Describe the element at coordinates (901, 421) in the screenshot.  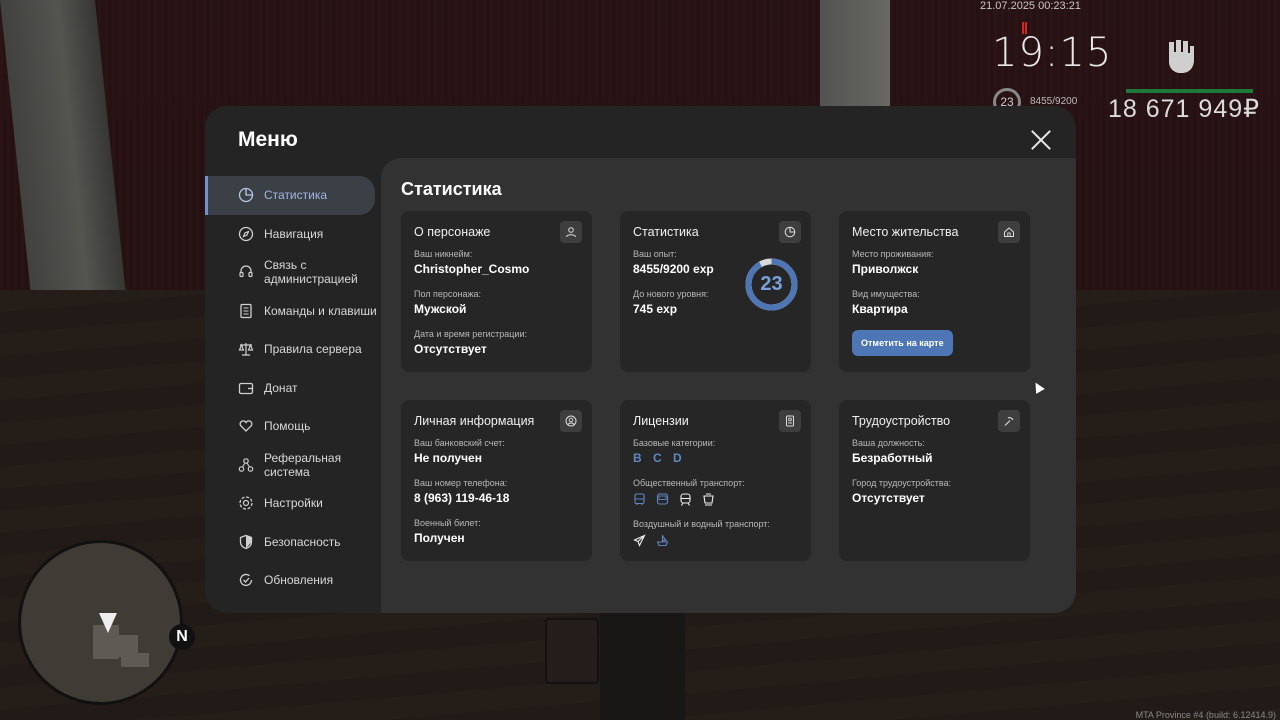
I see `card-title: Трудоустройство` at that location.